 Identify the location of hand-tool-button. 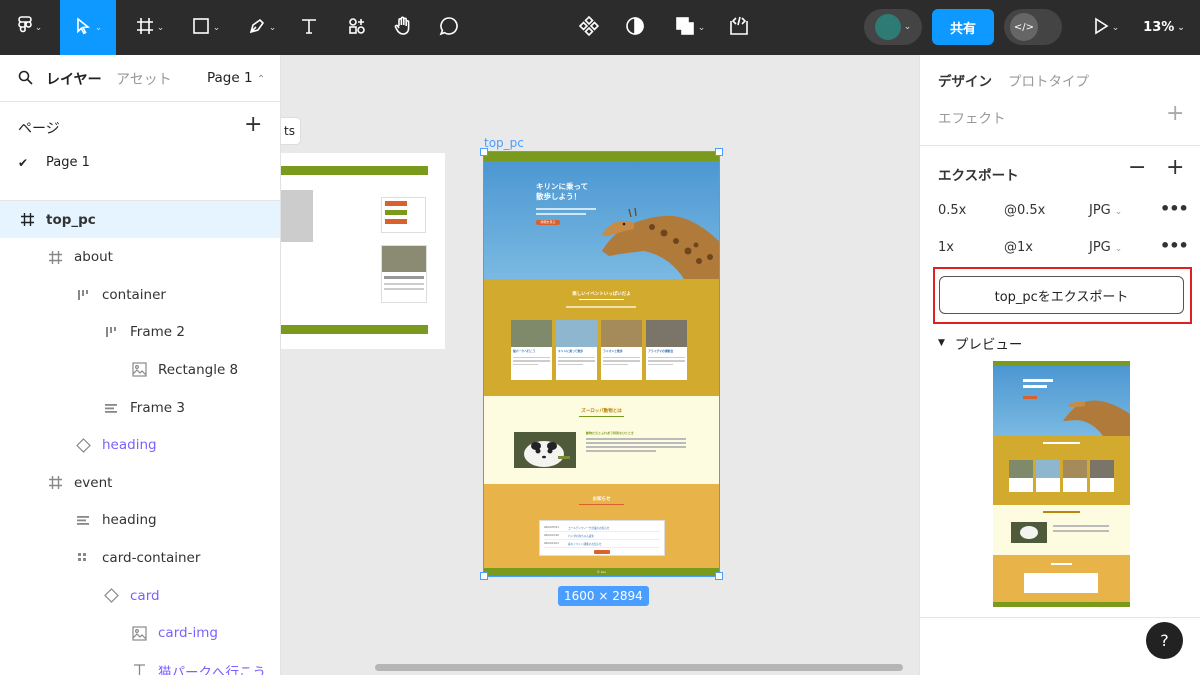
(403, 27).